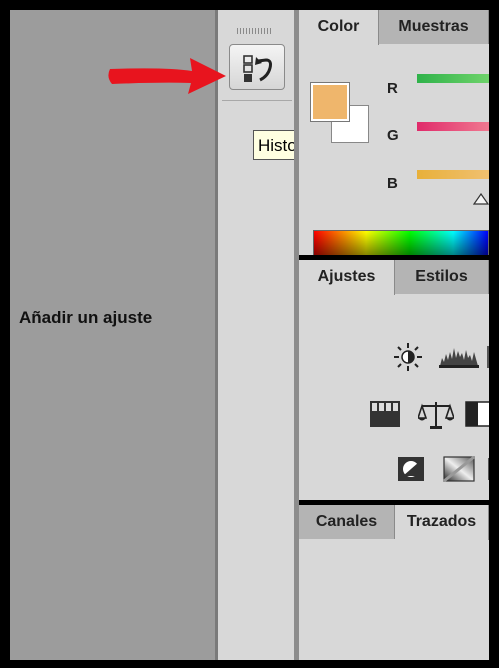  I want to click on invert-icon, so click(411, 469).